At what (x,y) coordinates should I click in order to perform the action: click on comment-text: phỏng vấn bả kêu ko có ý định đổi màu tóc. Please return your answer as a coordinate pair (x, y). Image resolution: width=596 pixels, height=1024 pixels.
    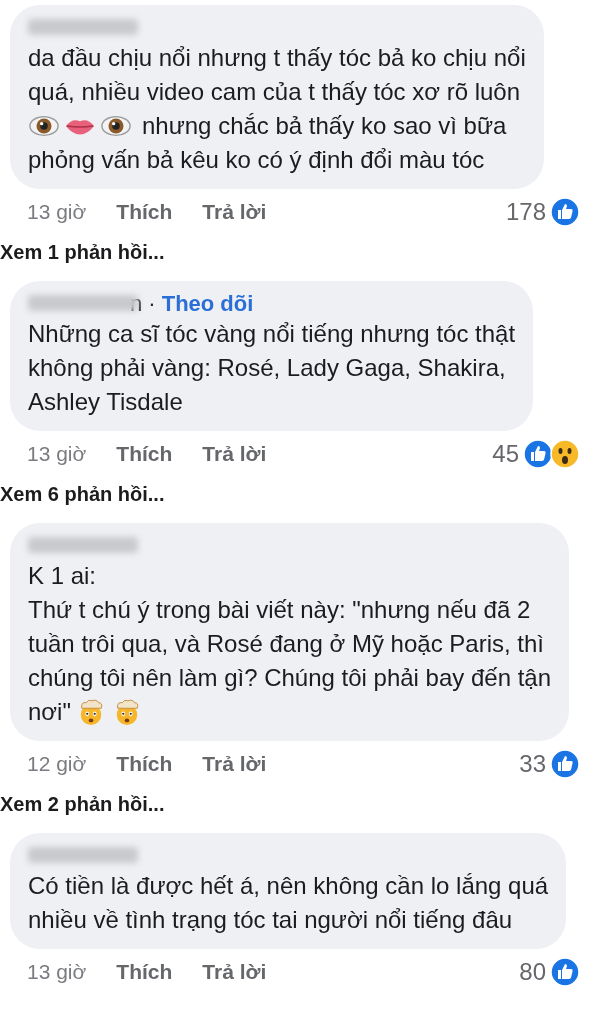
    Looking at the image, I should click on (256, 160).